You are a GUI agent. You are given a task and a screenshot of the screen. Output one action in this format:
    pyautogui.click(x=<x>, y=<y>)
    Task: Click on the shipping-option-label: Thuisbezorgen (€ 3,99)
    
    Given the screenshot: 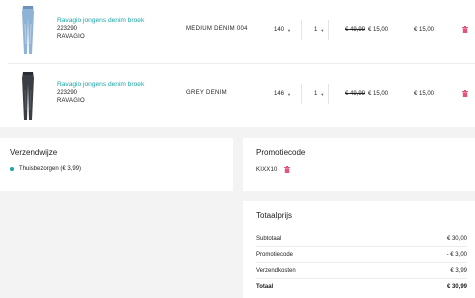 What is the action you would take?
    pyautogui.click(x=50, y=169)
    